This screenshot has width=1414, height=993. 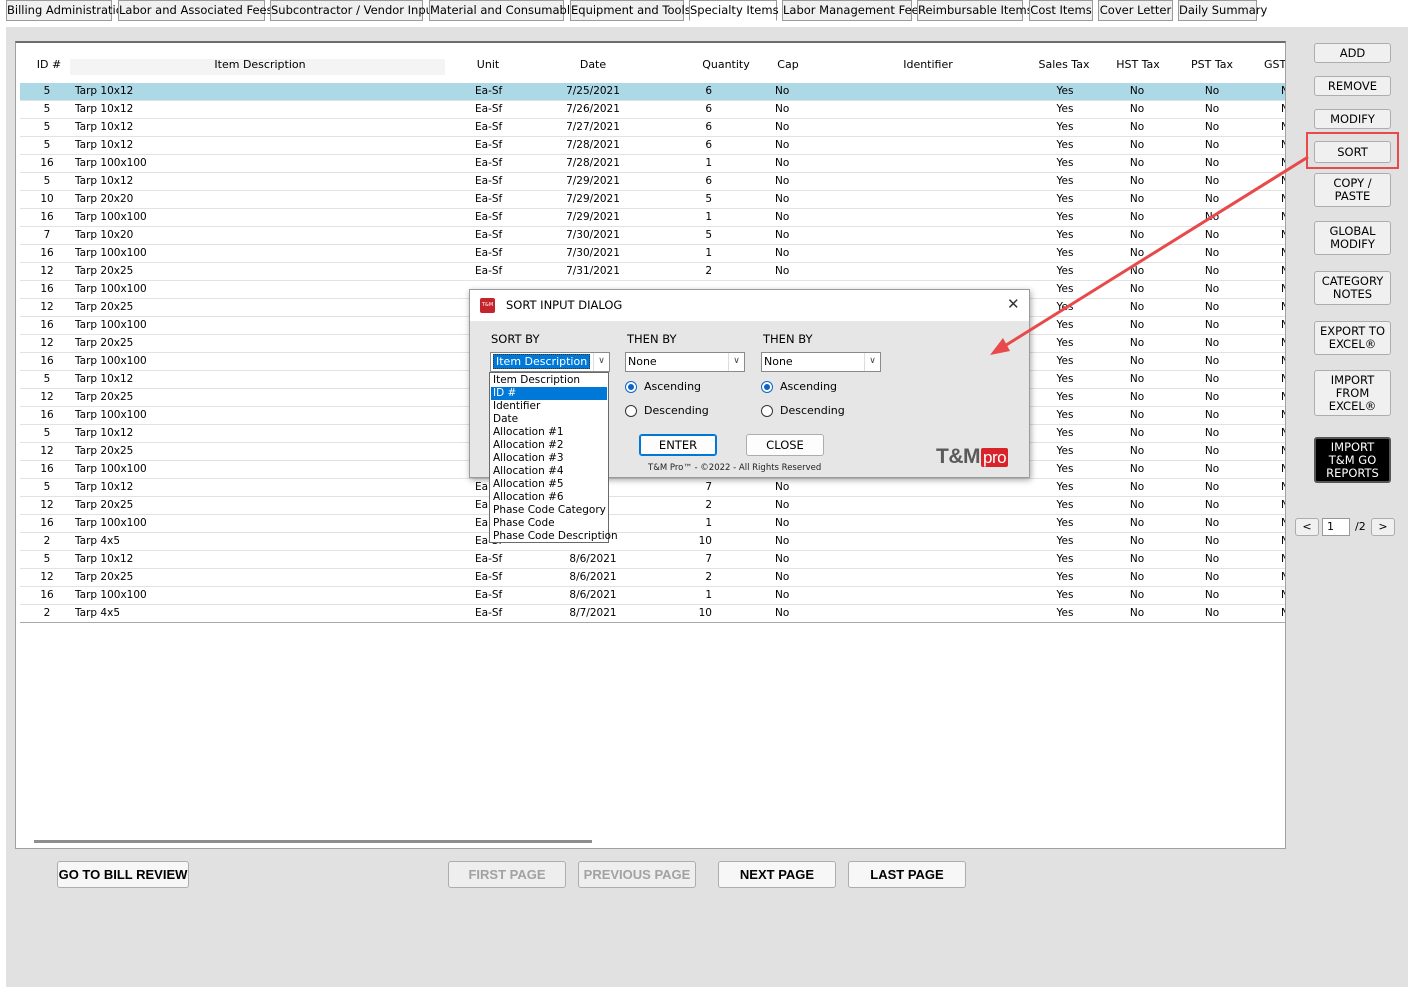 I want to click on first-page-button: FIRST PAGE, so click(x=507, y=874).